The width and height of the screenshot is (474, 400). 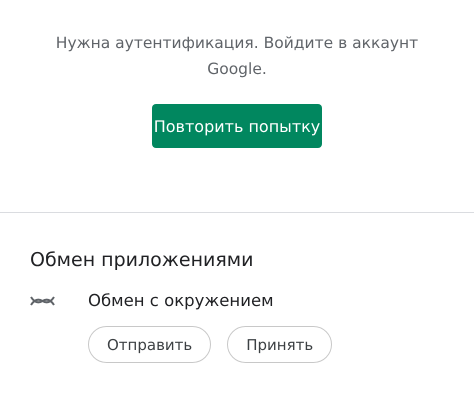 I want to click on send-button: Отправить, so click(x=150, y=344).